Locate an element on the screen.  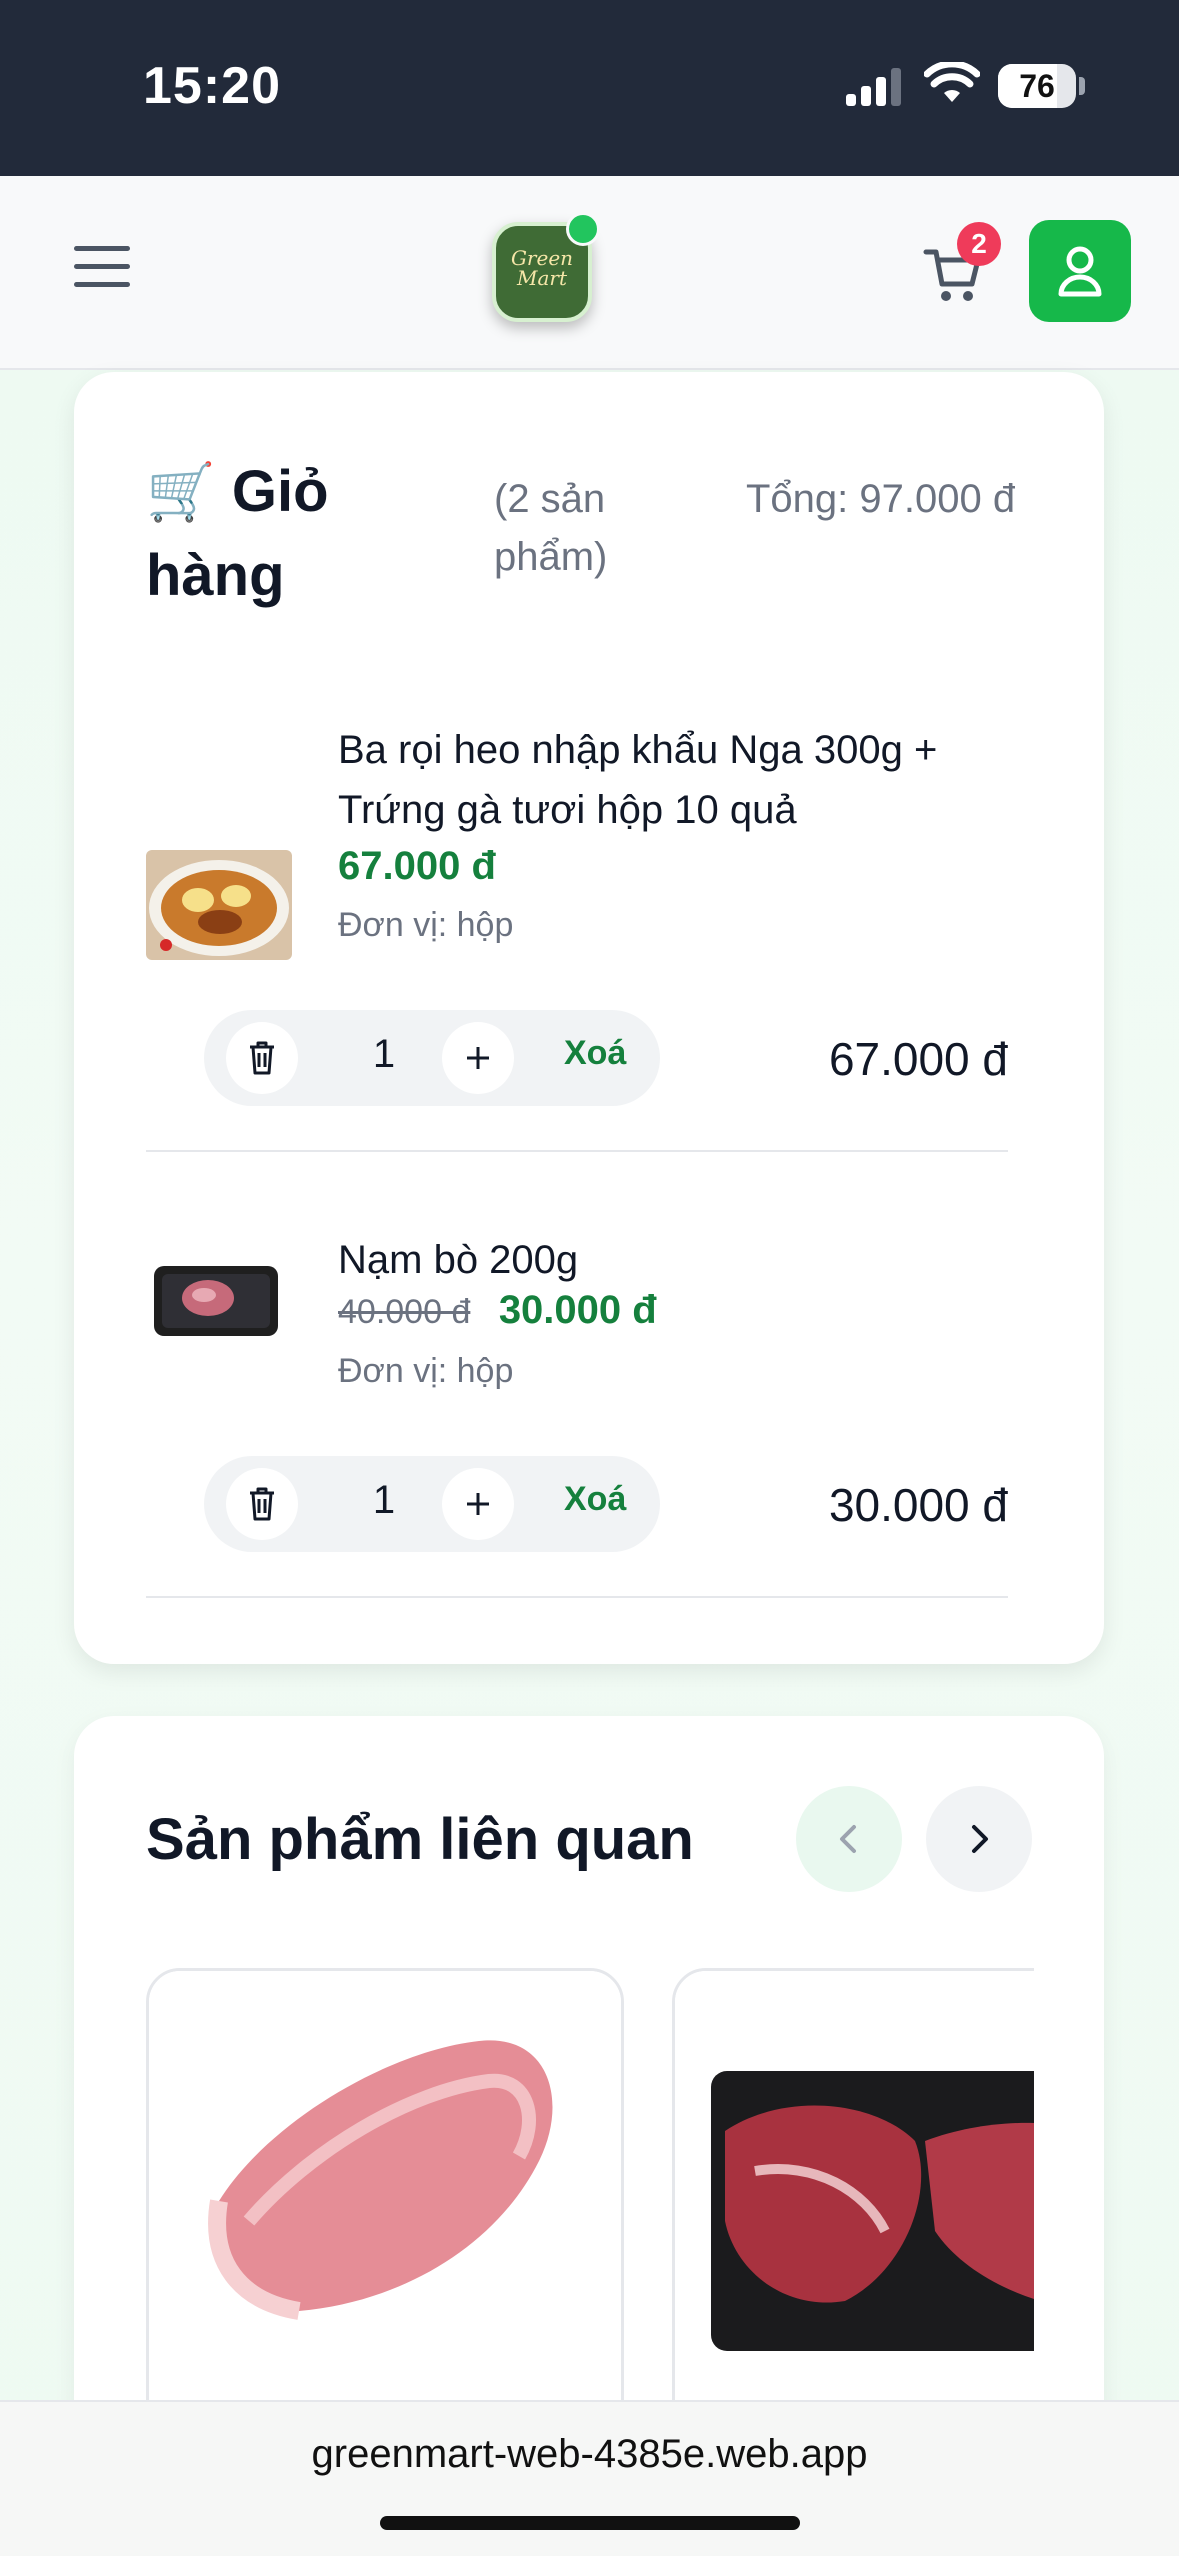
item-price-row: 67.000 đ is located at coordinates (417, 866).